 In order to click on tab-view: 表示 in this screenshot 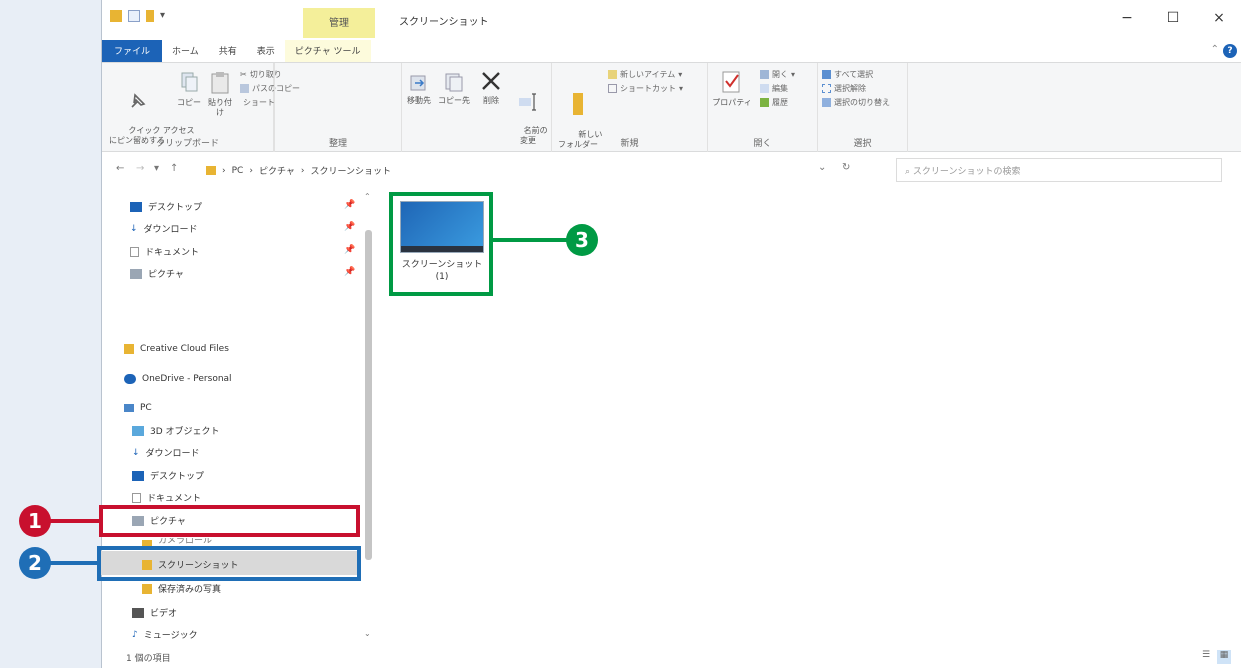, I will do `click(266, 51)`.